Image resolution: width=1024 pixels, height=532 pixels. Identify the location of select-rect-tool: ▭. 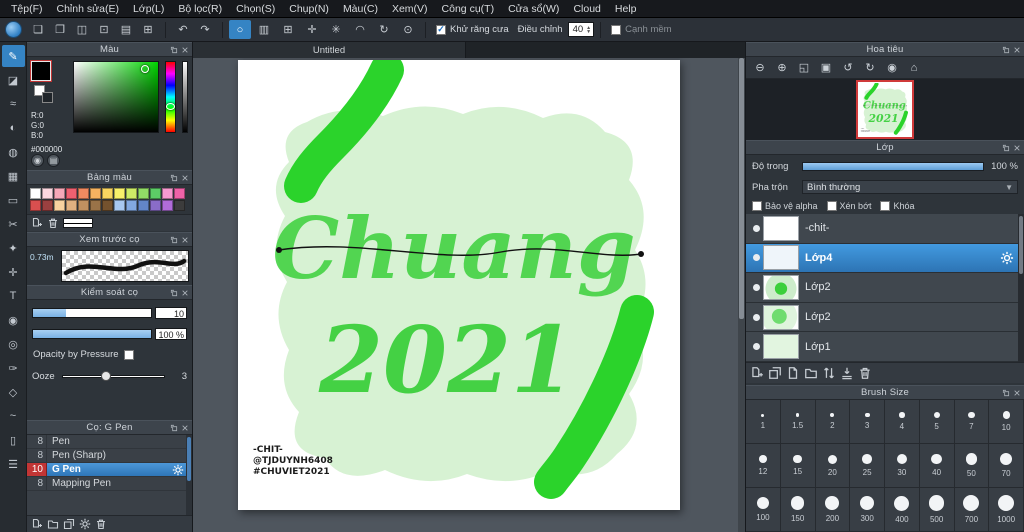
(13, 200).